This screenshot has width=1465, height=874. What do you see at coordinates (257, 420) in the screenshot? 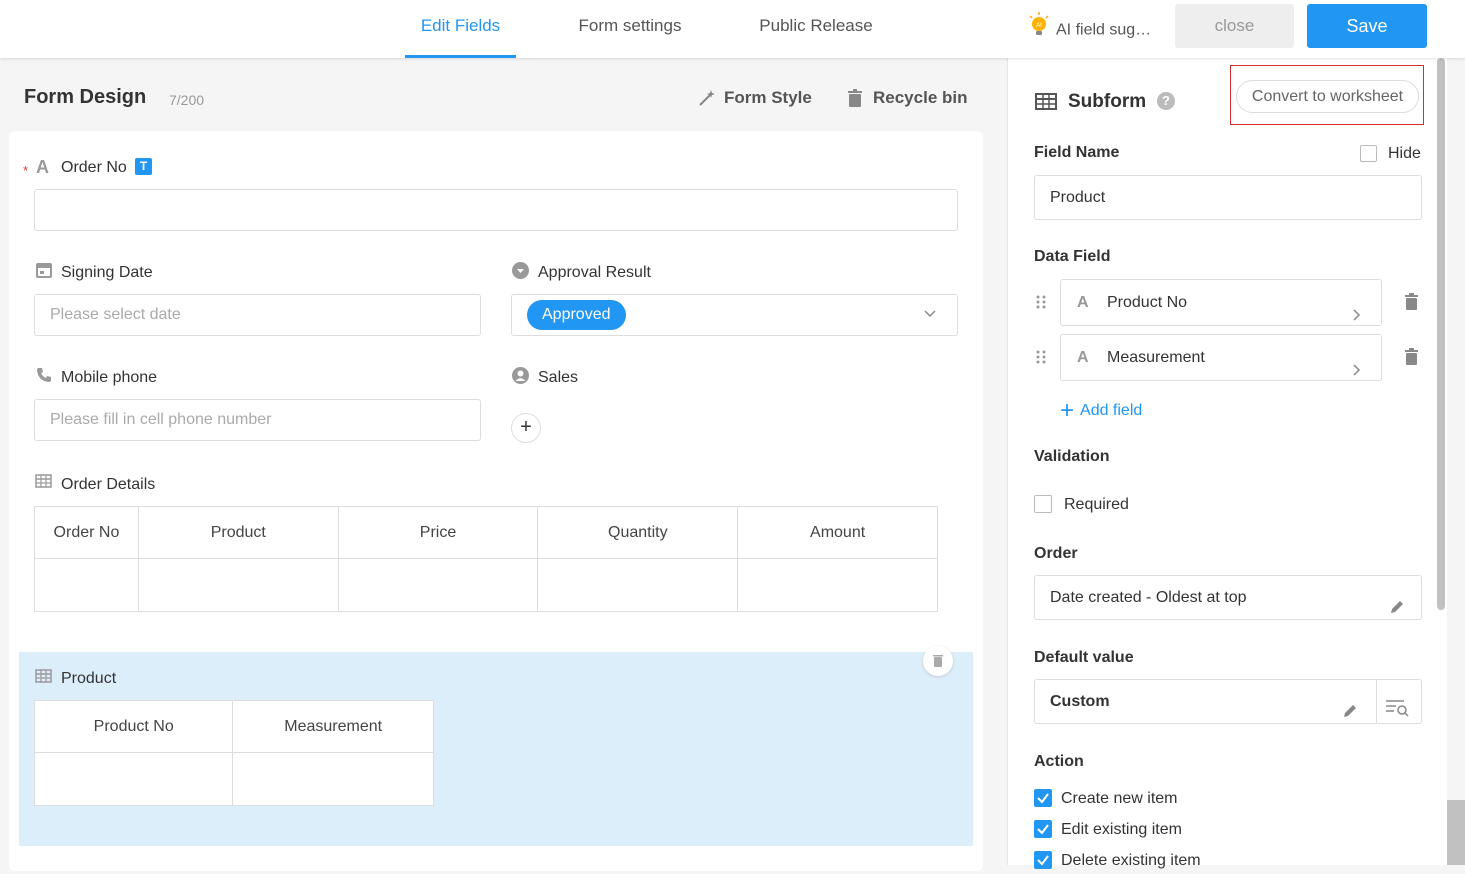
I see `mobile-phone-input: Please fill in cell phone number` at bounding box center [257, 420].